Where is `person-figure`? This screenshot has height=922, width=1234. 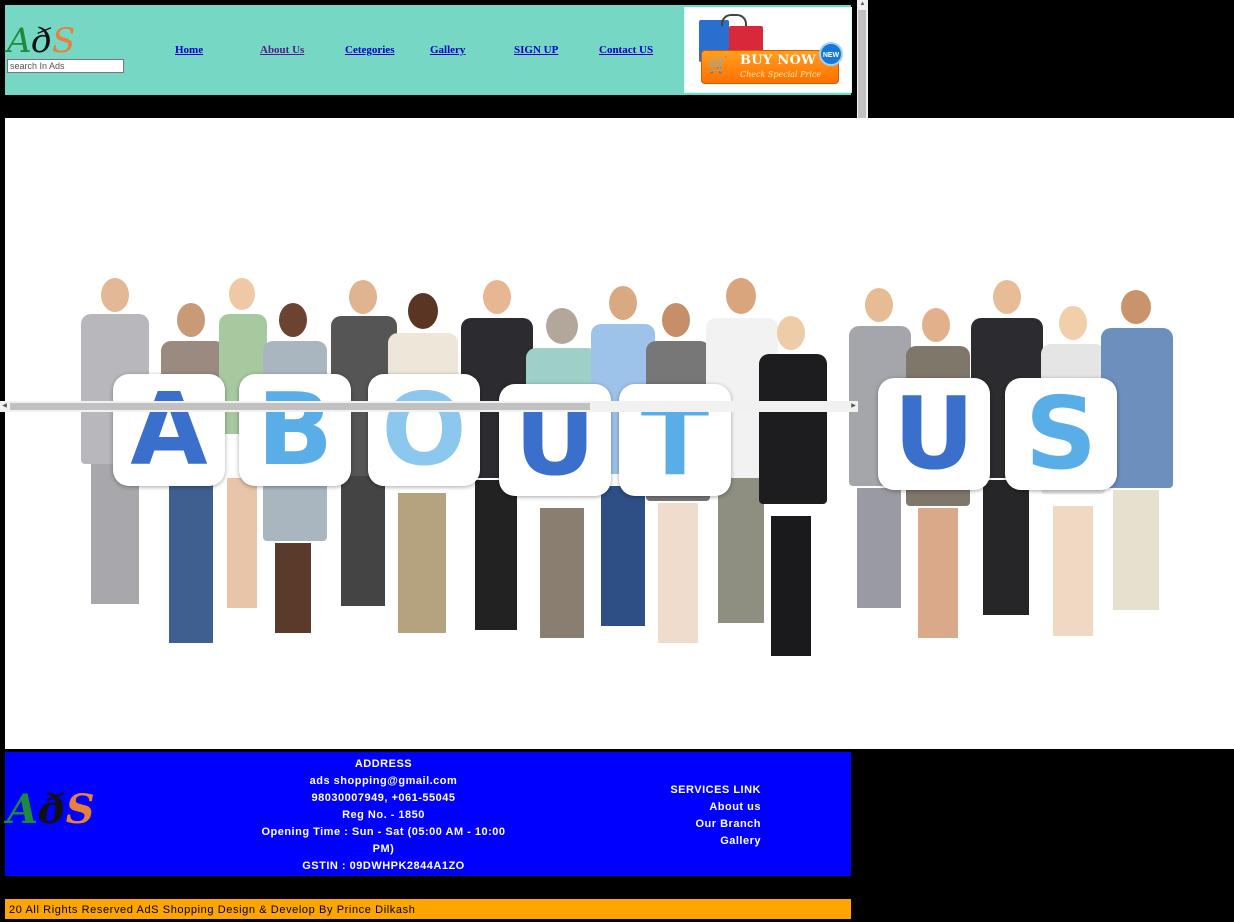
person-figure is located at coordinates (793, 488).